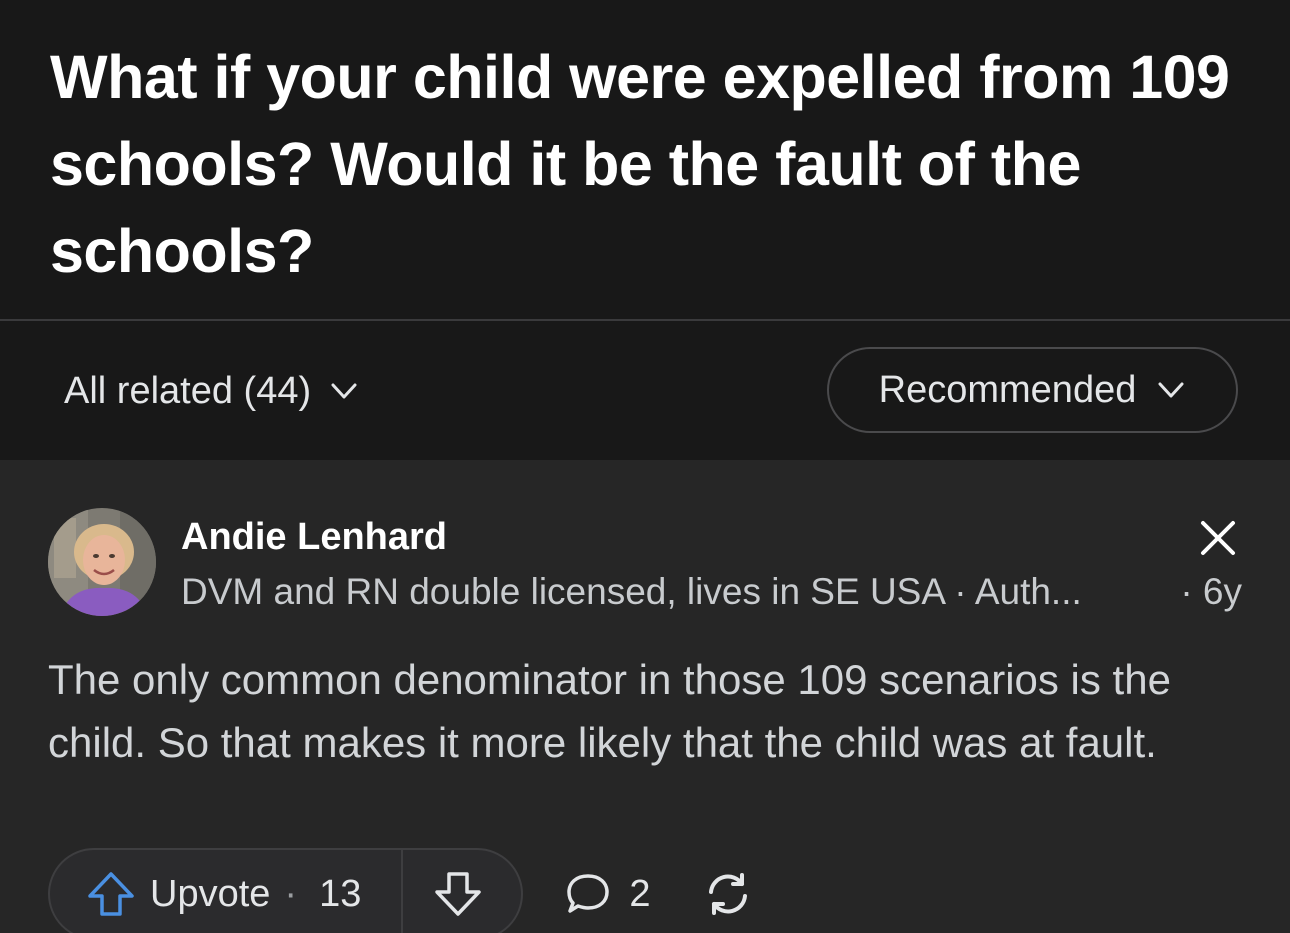 The image size is (1290, 933). Describe the element at coordinates (640, 893) in the screenshot. I see `comment-count: 2` at that location.